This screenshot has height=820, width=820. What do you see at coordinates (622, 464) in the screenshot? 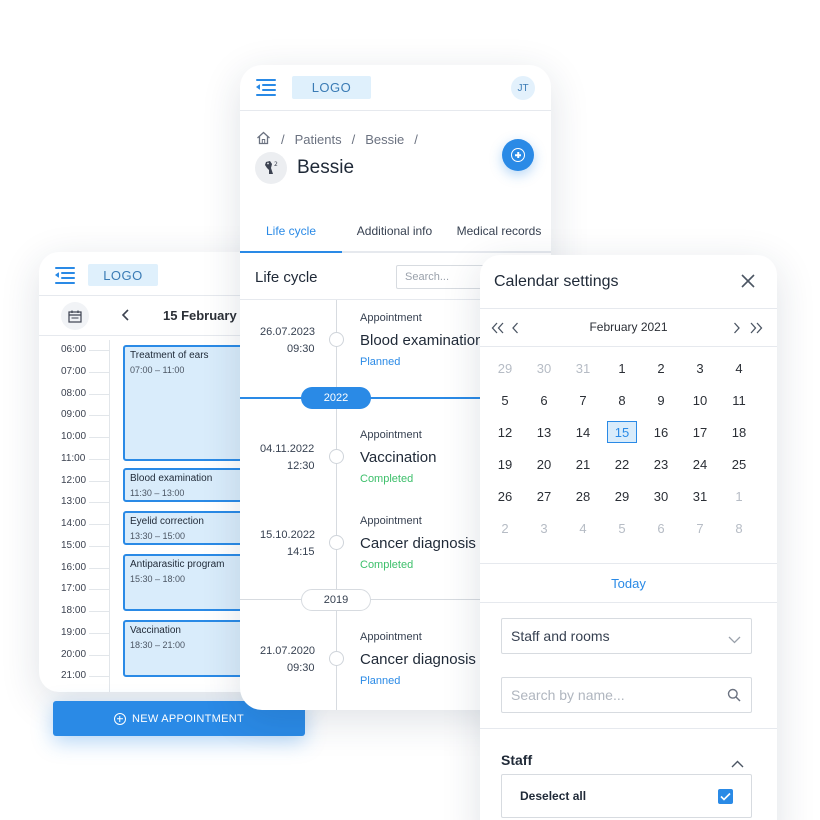
I see `calendar-day: 22` at bounding box center [622, 464].